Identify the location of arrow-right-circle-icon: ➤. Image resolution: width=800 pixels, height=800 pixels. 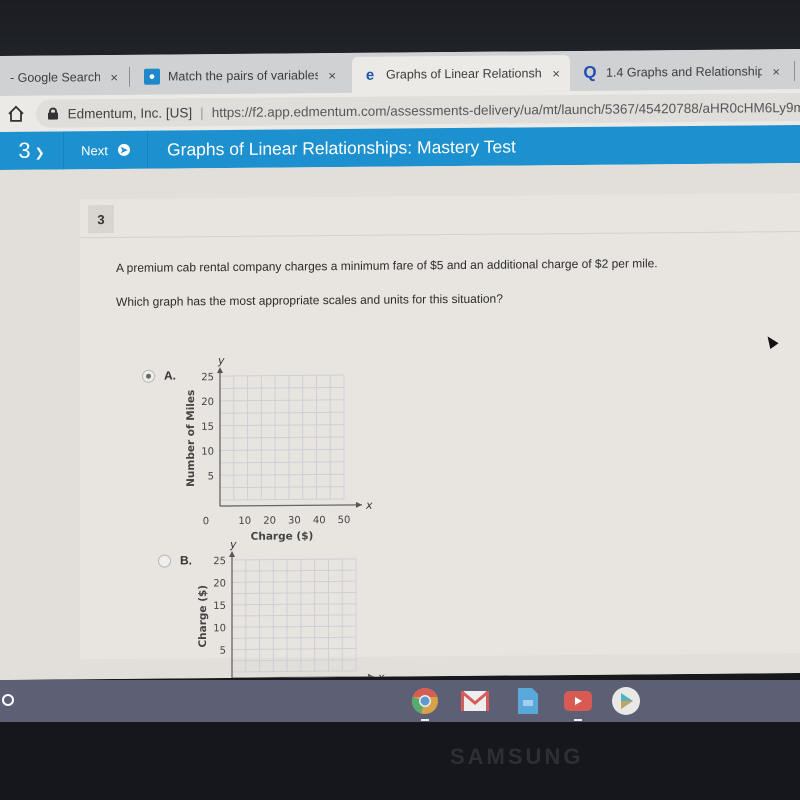
(123, 149).